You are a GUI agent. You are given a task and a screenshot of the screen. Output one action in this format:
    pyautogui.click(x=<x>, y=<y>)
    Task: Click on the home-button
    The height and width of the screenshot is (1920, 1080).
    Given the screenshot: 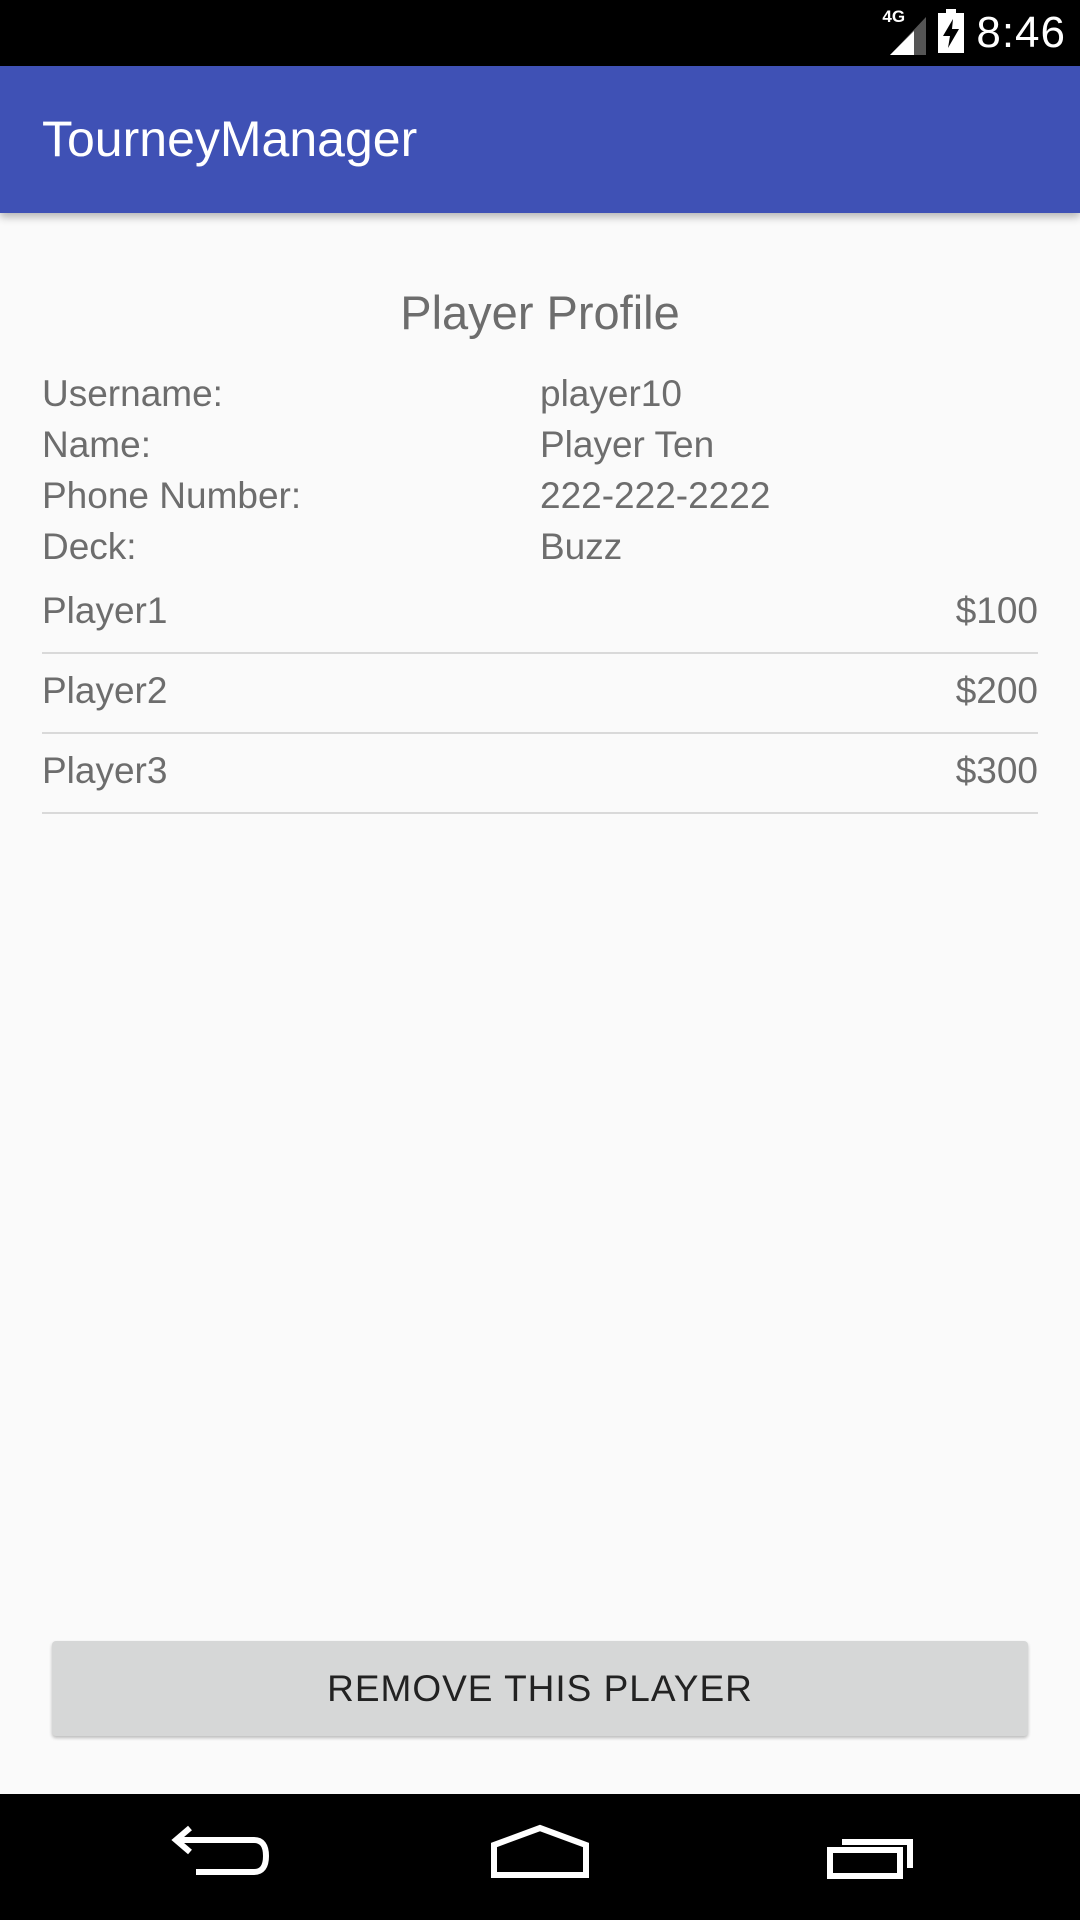 What is the action you would take?
    pyautogui.click(x=540, y=1857)
    